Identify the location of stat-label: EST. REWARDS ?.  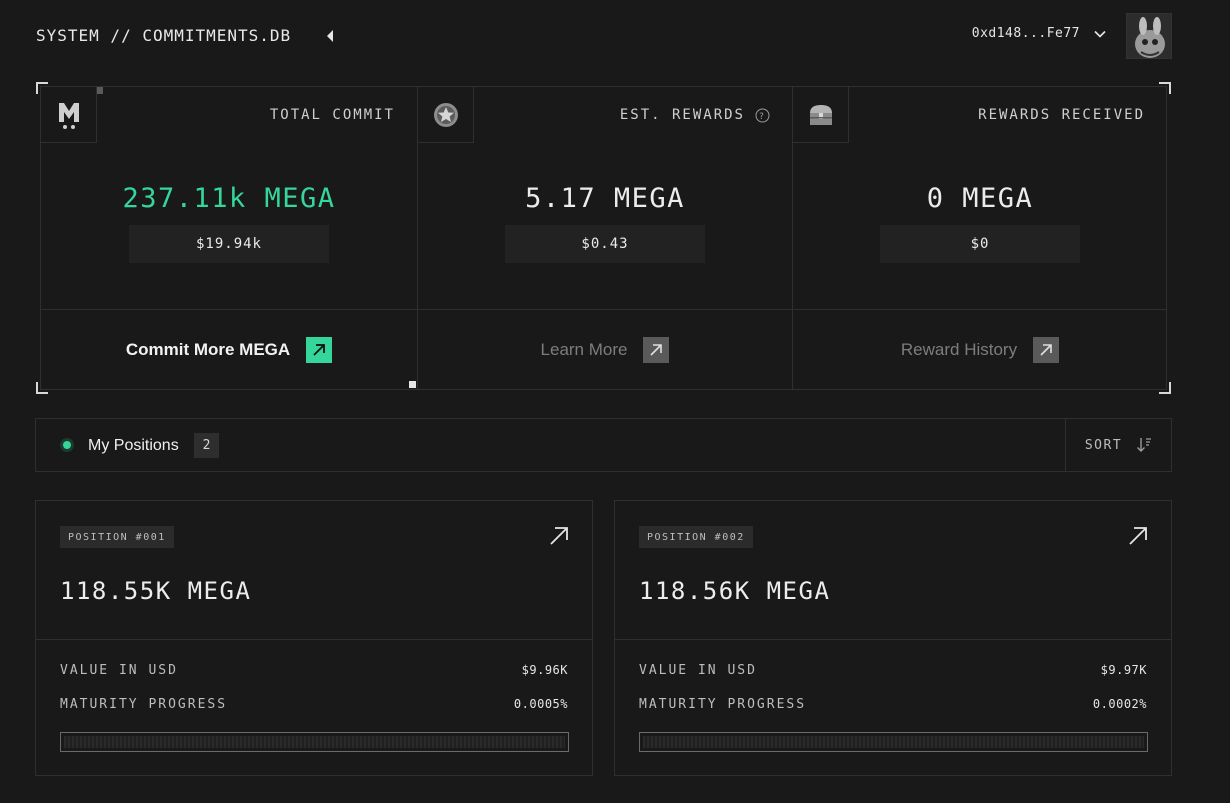
(695, 115).